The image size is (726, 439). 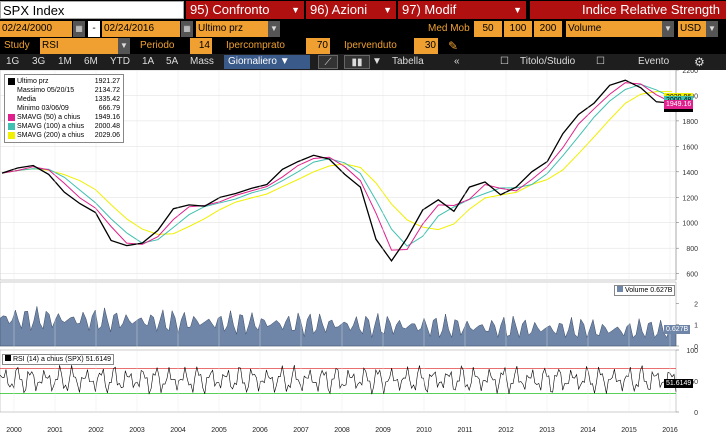 I want to click on x-tick-label: 2004, so click(x=178, y=430).